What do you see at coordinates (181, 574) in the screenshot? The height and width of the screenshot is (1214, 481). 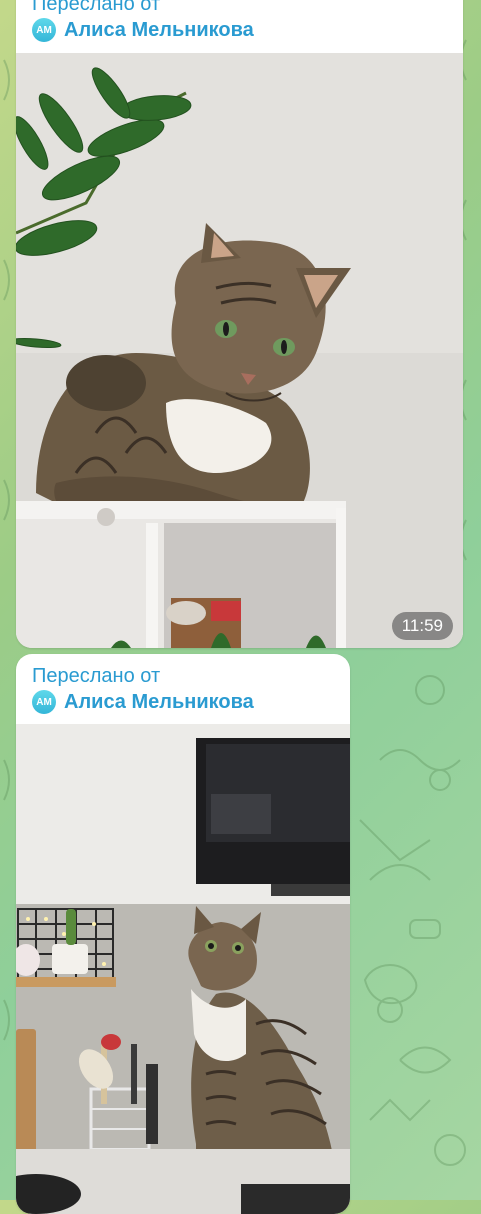 I see `white-shelf` at bounding box center [181, 574].